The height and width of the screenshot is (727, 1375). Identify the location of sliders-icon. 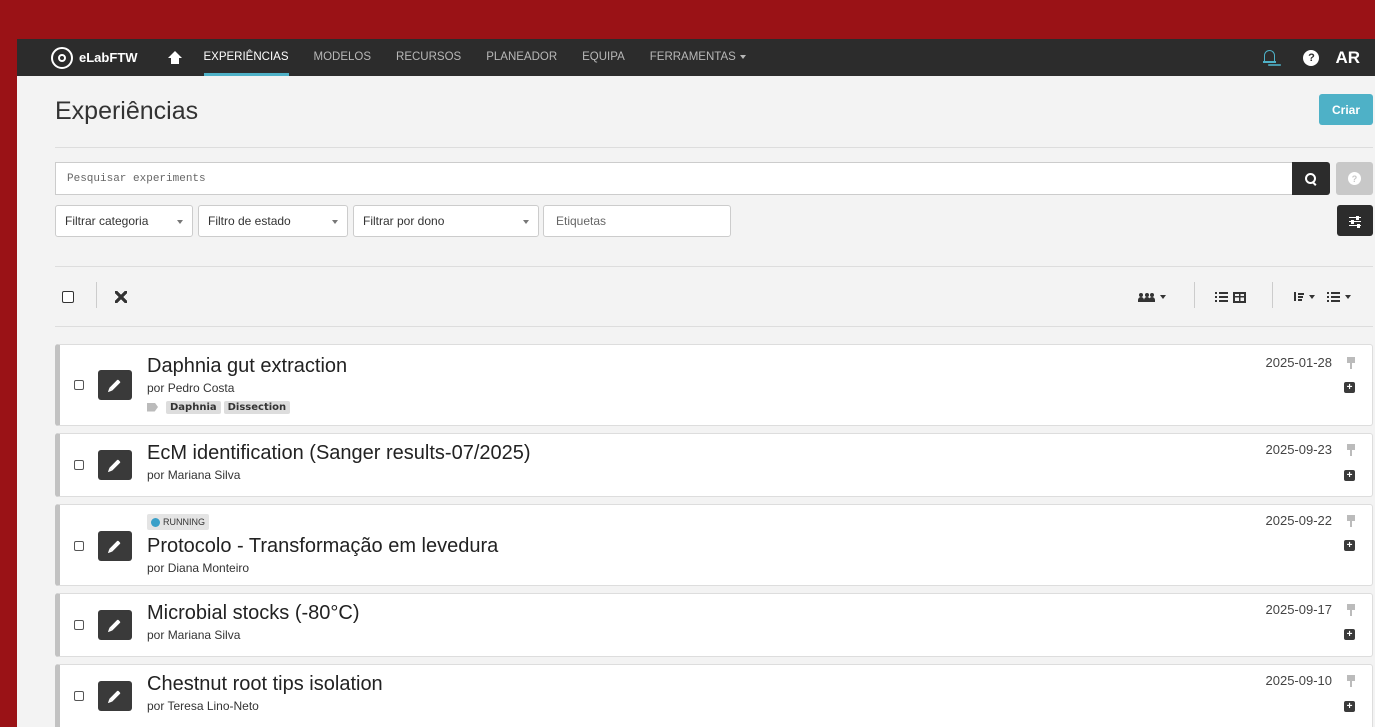
(1355, 221).